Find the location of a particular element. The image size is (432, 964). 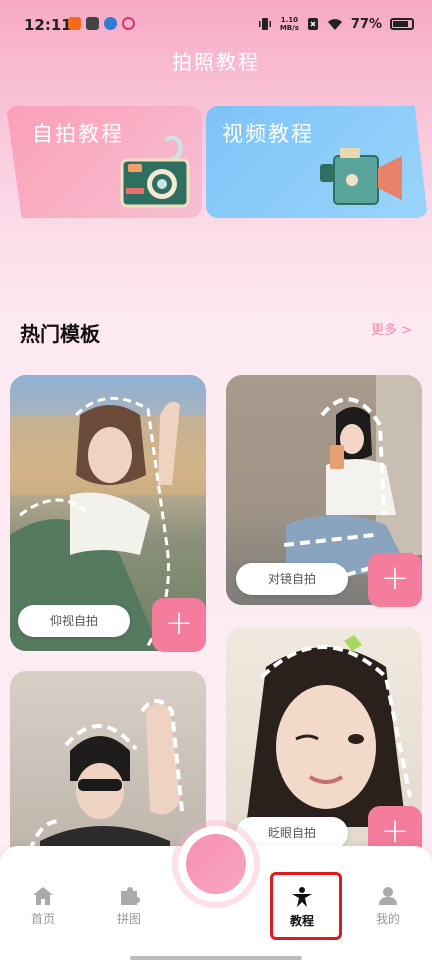

status-time: 12:11 is located at coordinates (48, 25).